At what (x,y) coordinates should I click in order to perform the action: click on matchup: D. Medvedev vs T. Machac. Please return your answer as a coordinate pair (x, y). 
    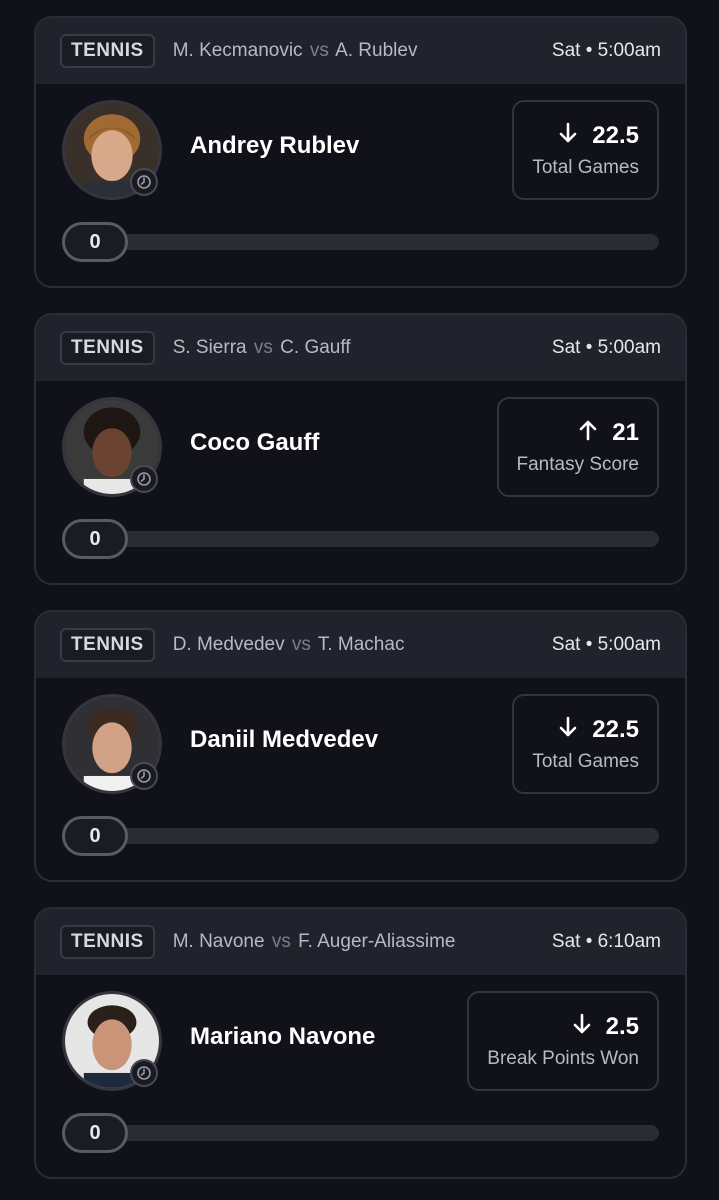
    Looking at the image, I should click on (289, 645).